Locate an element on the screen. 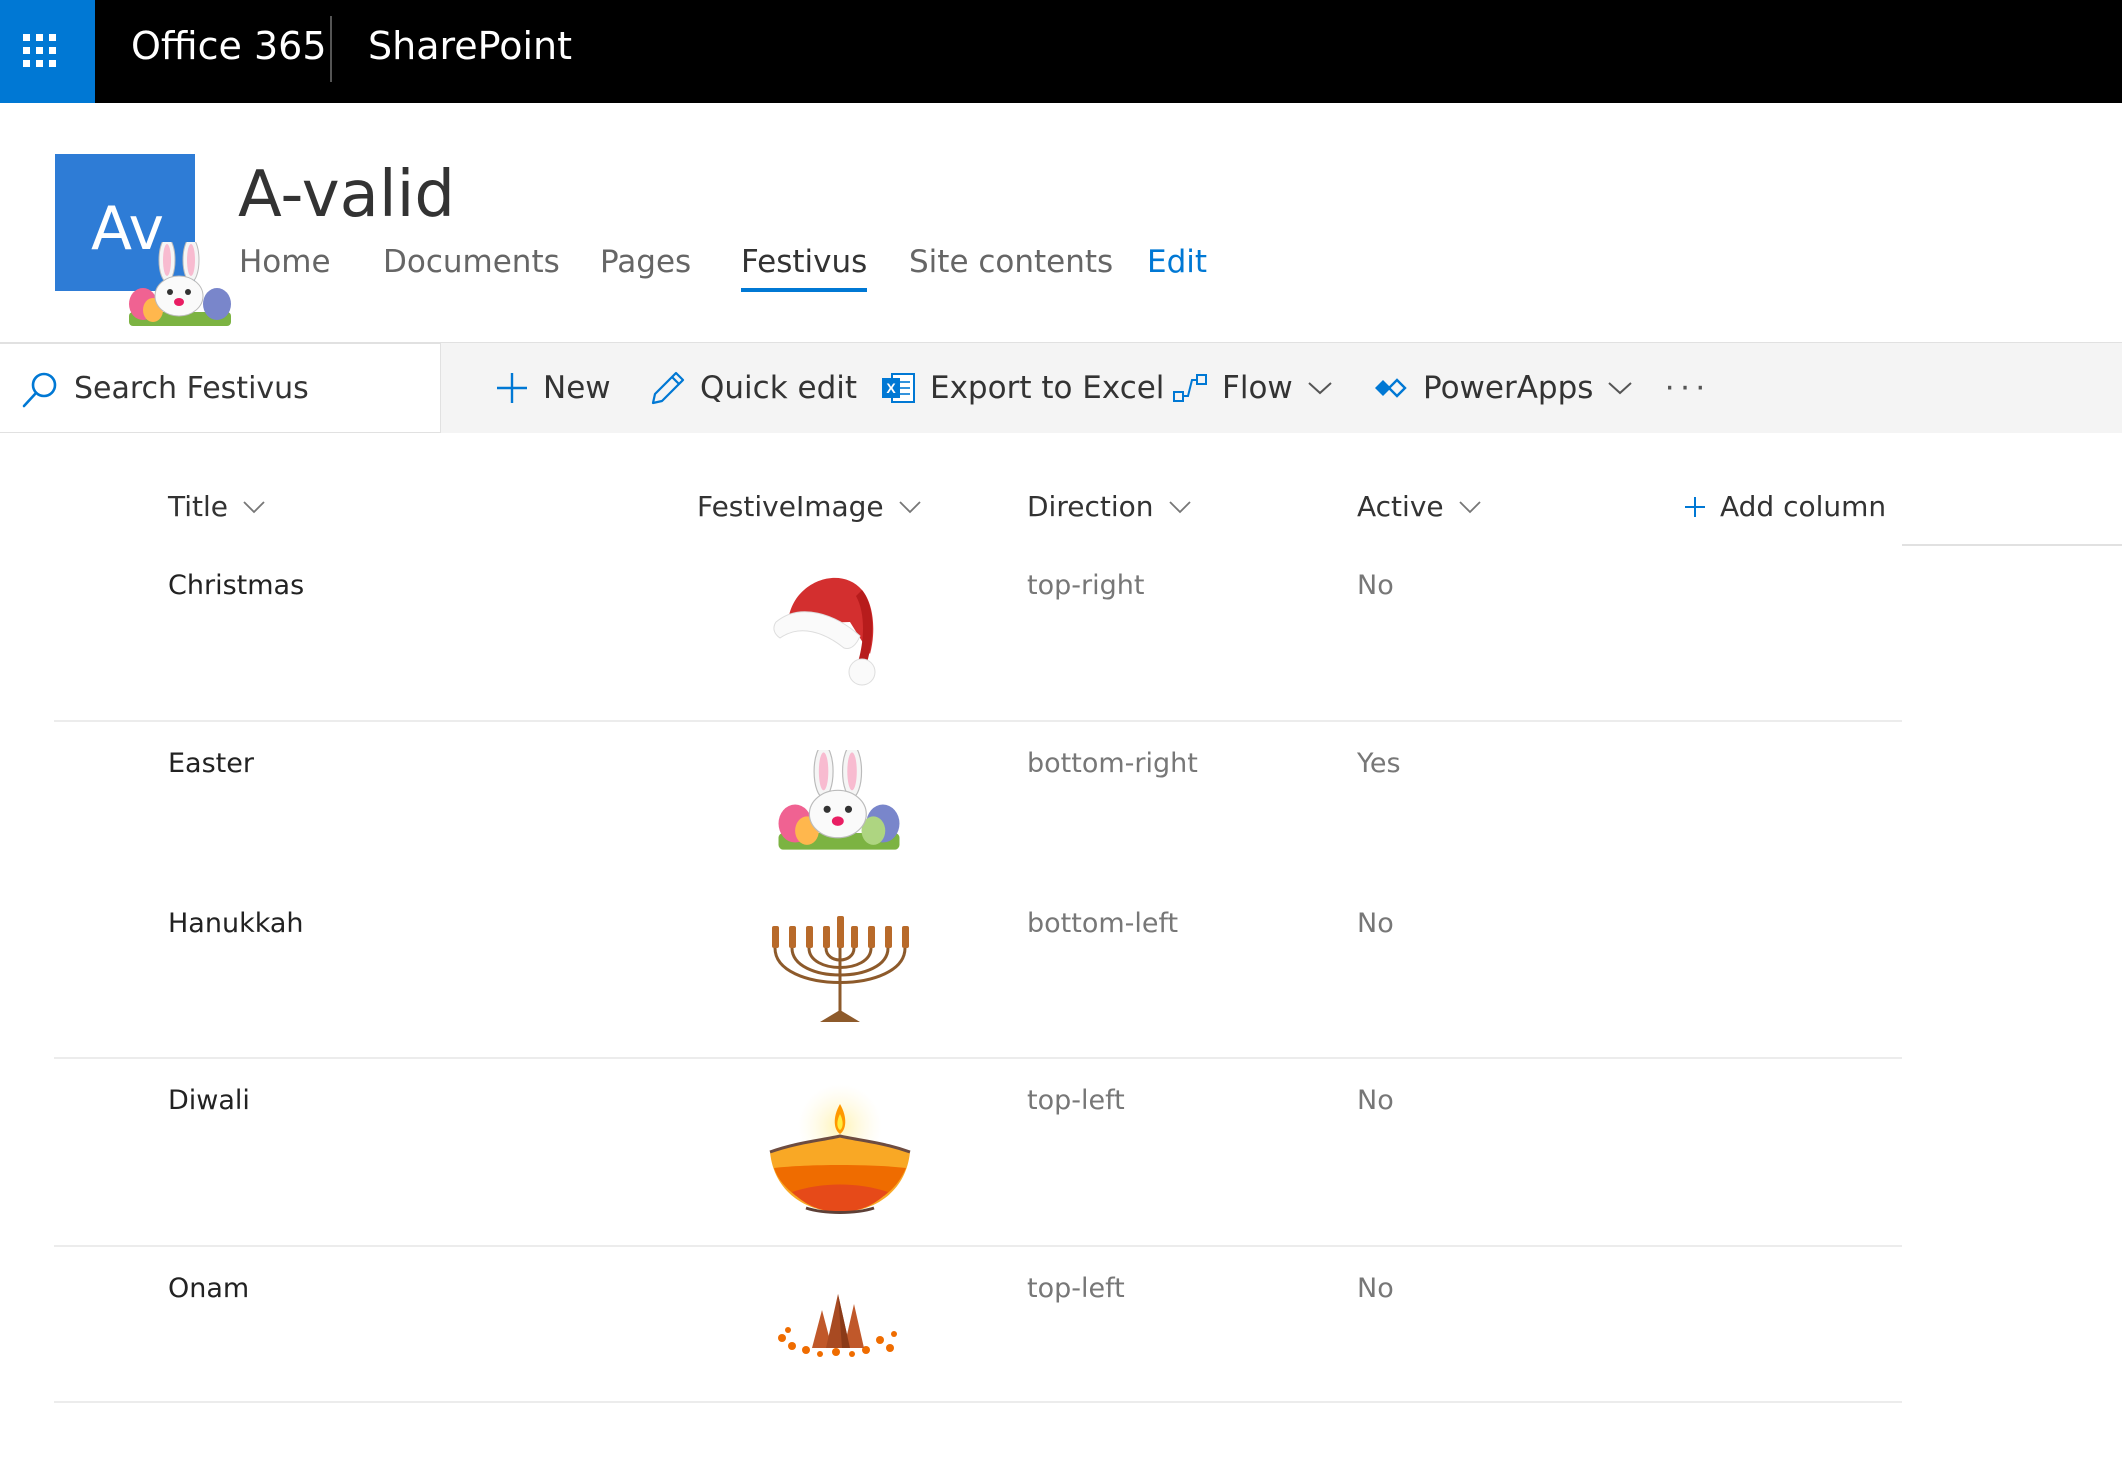 The image size is (2122, 1462). column-header-direction-label: Direction is located at coordinates (1090, 506).